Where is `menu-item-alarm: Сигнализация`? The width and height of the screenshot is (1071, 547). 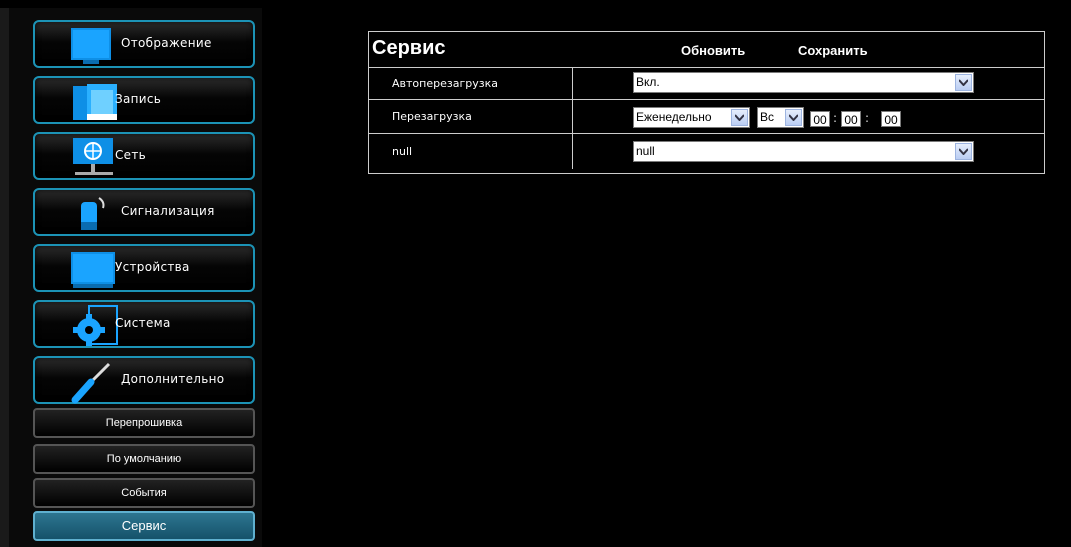
menu-item-alarm: Сигнализация is located at coordinates (144, 212).